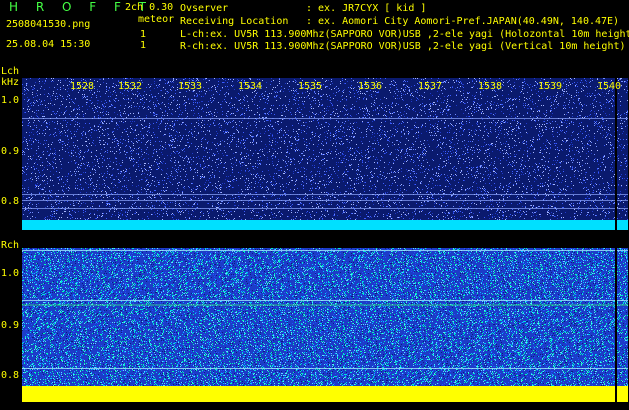  I want to click on rch-tick-2: 0.9, so click(10, 325).